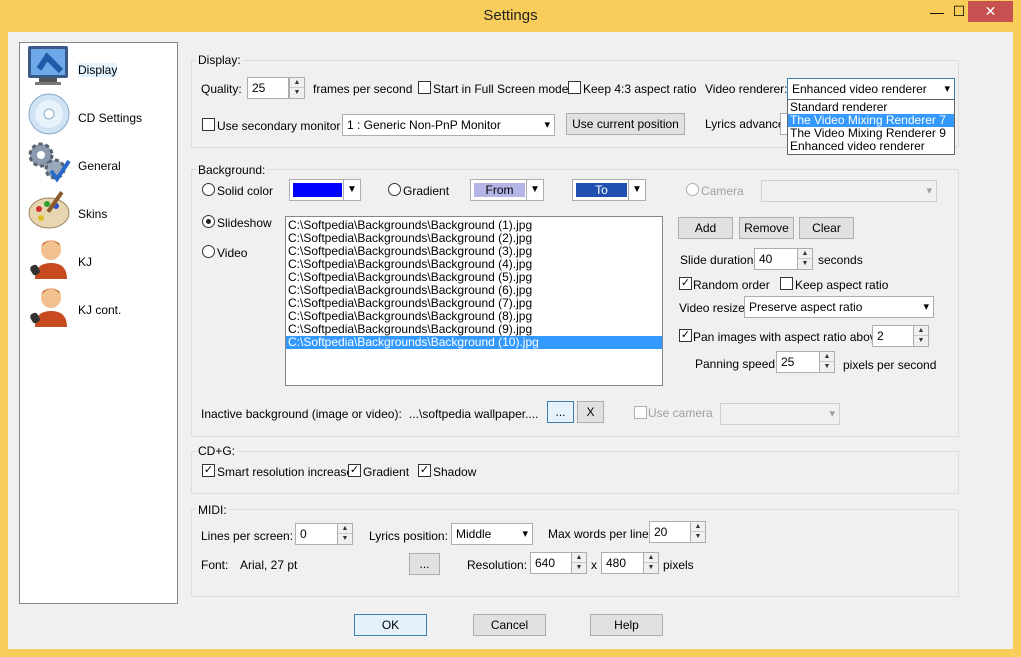  What do you see at coordinates (424, 87) in the screenshot?
I see `fullscreen-checkbox` at bounding box center [424, 87].